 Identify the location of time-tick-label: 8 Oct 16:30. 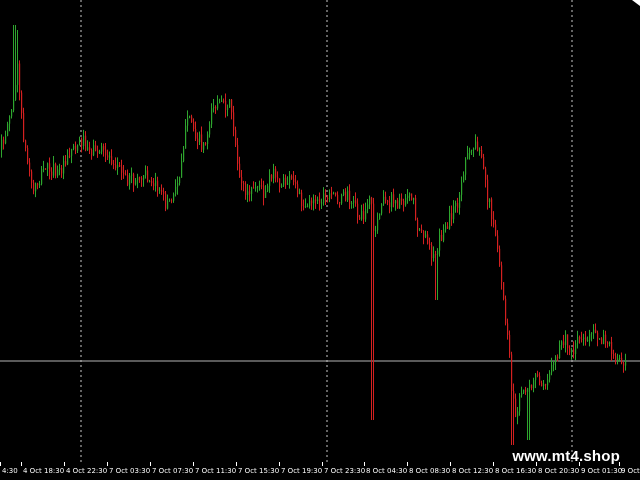
(515, 471).